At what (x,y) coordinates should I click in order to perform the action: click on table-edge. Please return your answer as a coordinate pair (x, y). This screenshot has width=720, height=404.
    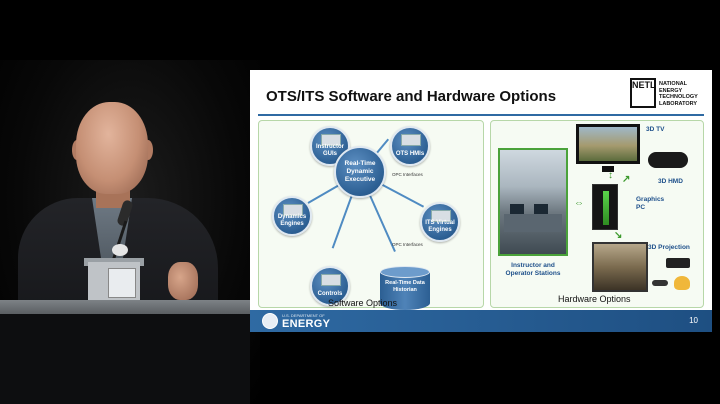
    Looking at the image, I should click on (125, 307).